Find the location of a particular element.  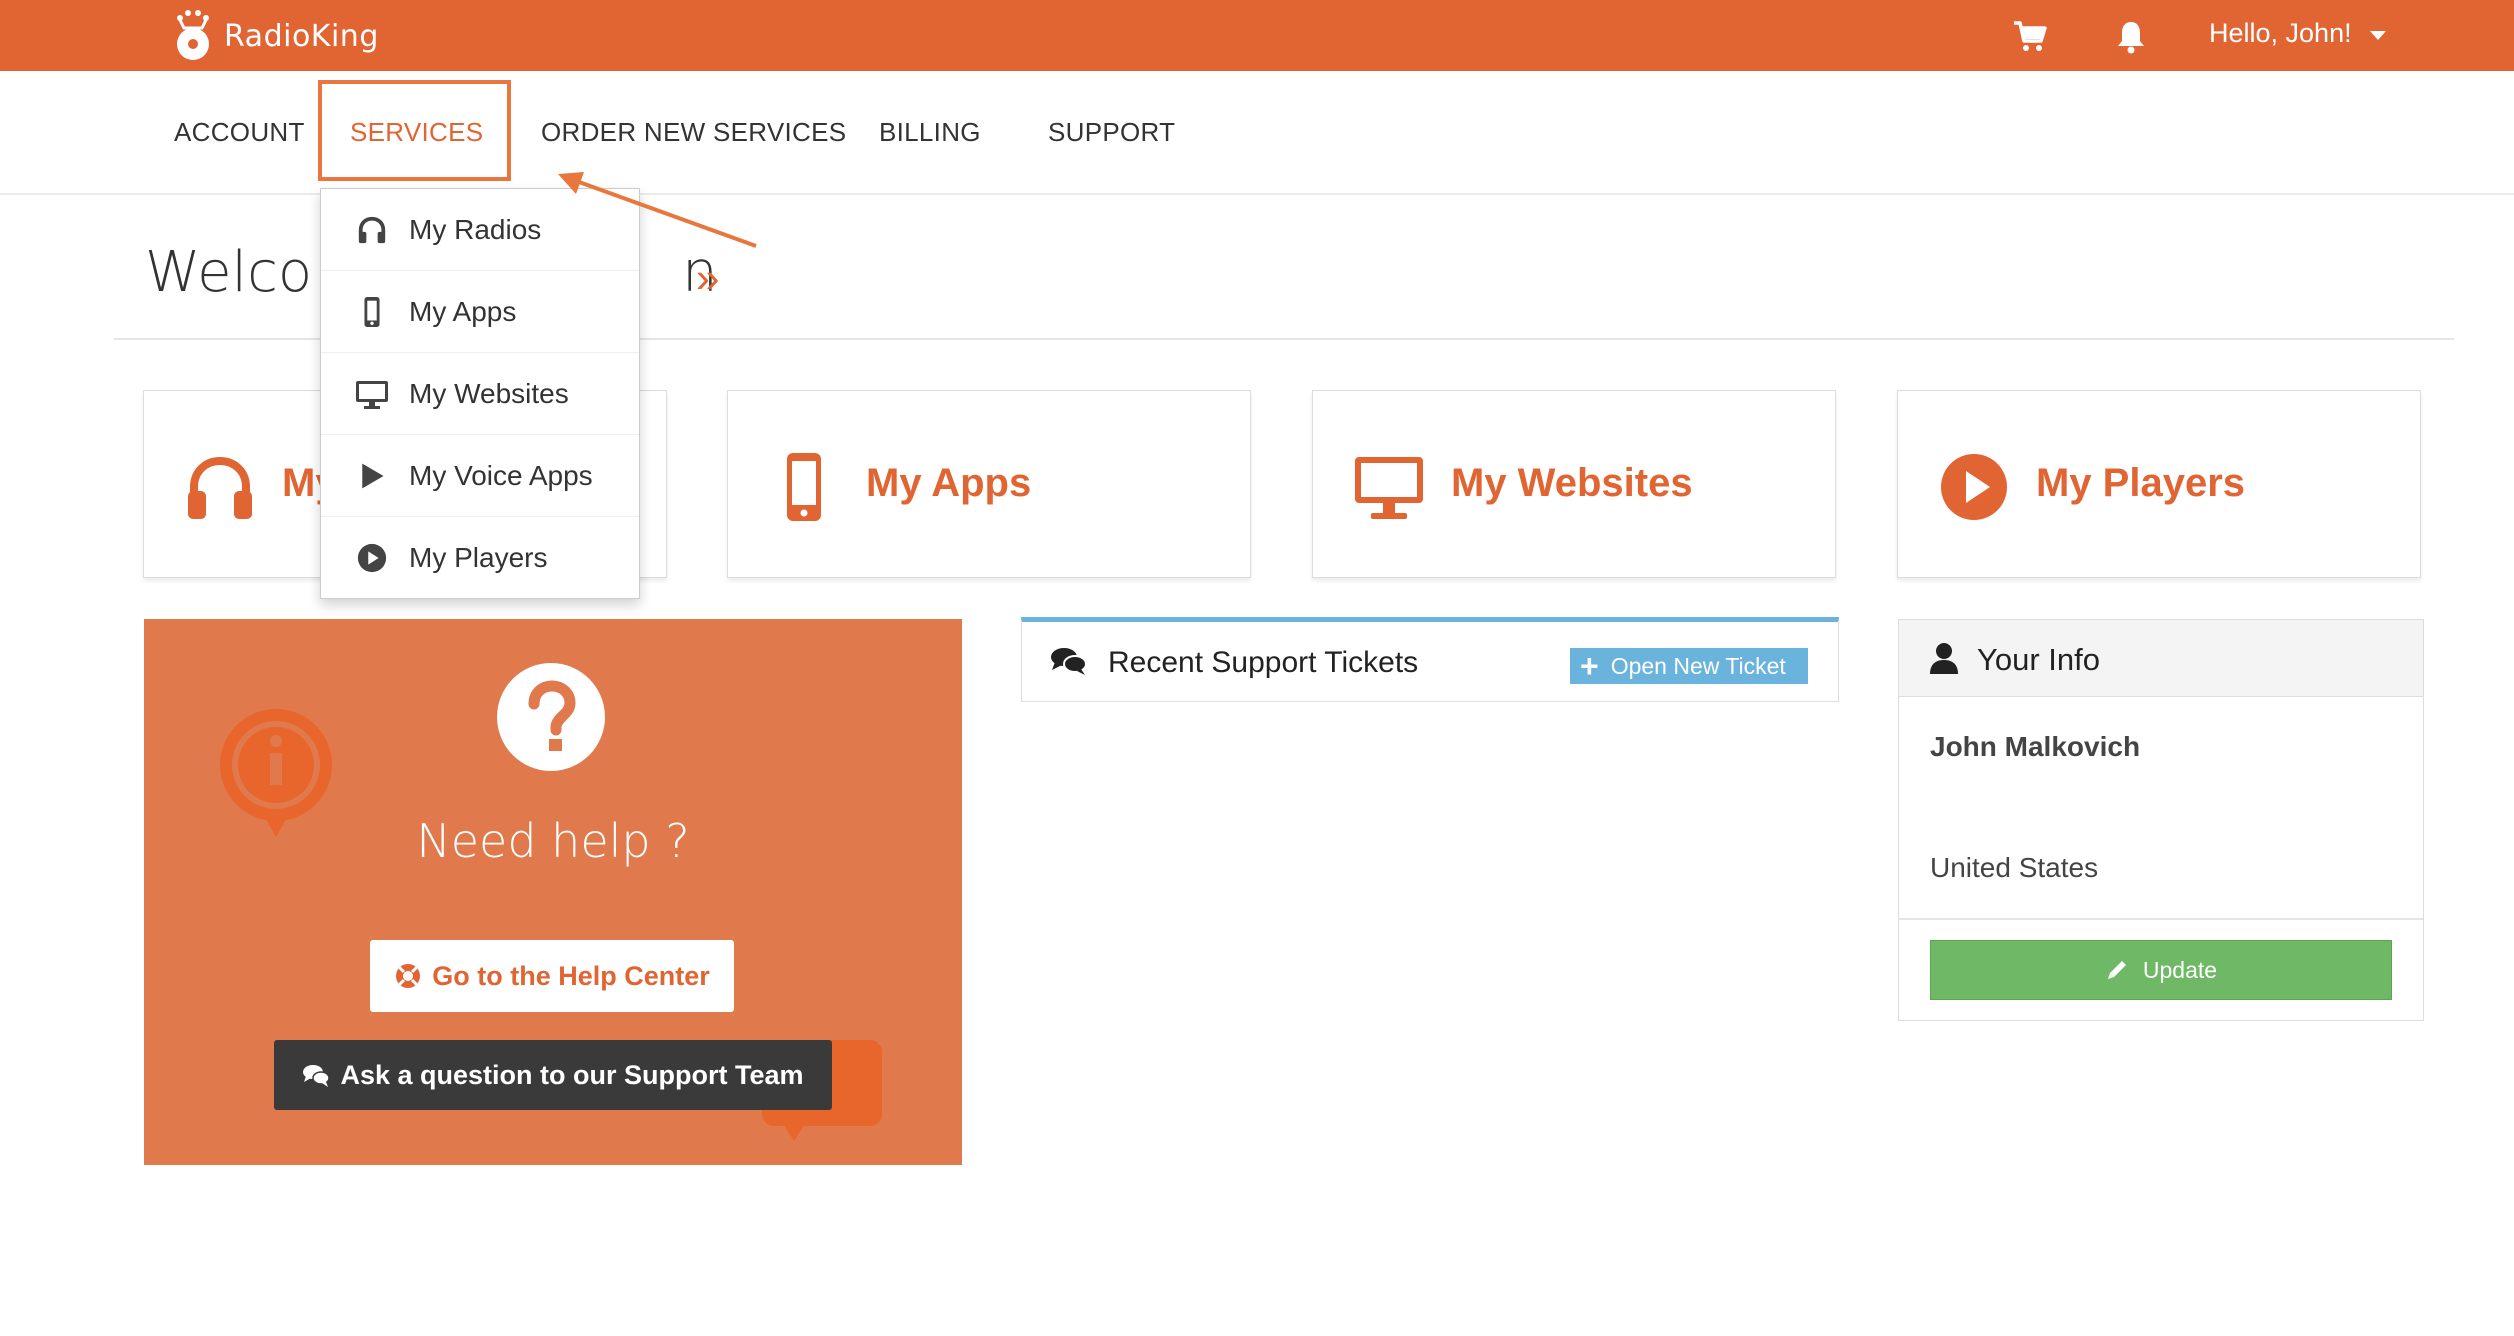

card-label: My Apps is located at coordinates (949, 483).